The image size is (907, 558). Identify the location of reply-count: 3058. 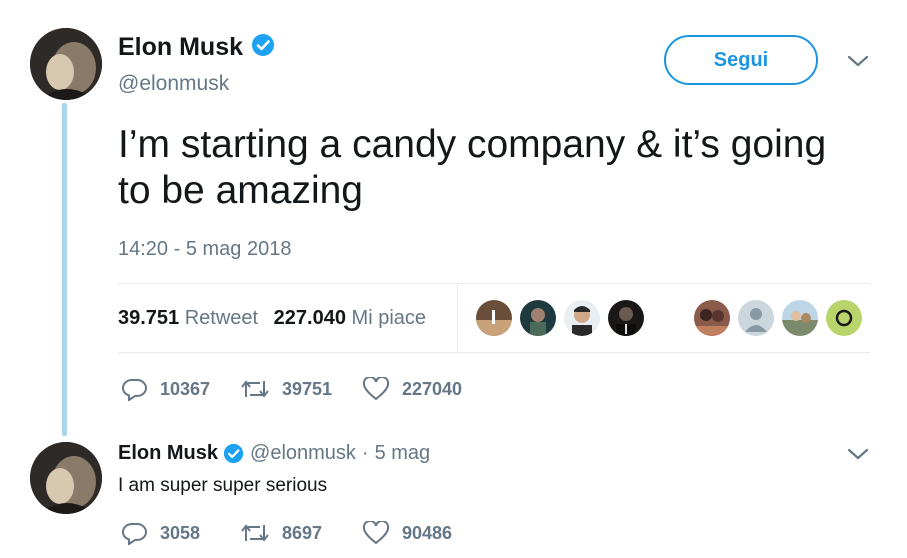
(180, 532).